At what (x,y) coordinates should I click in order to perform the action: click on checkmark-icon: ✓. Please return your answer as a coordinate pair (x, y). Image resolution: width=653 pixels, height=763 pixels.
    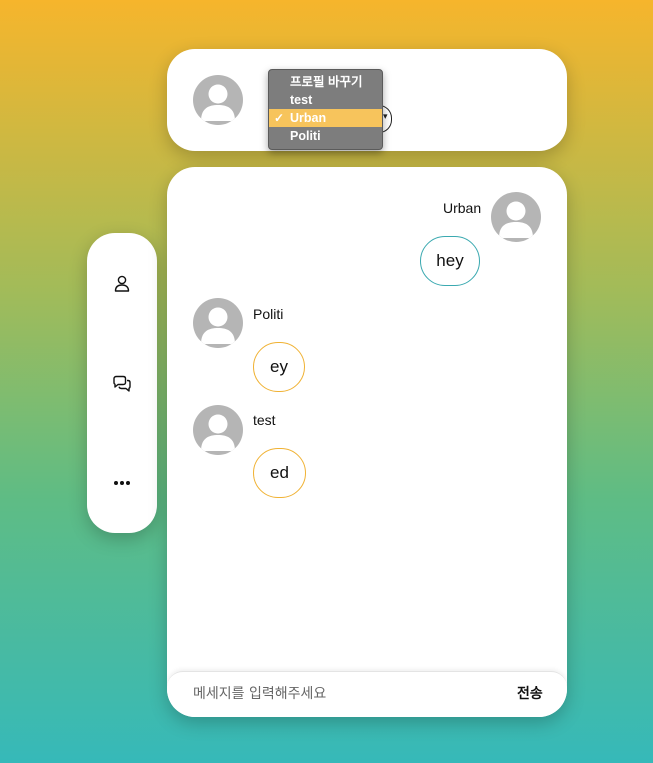
    Looking at the image, I should click on (279, 118).